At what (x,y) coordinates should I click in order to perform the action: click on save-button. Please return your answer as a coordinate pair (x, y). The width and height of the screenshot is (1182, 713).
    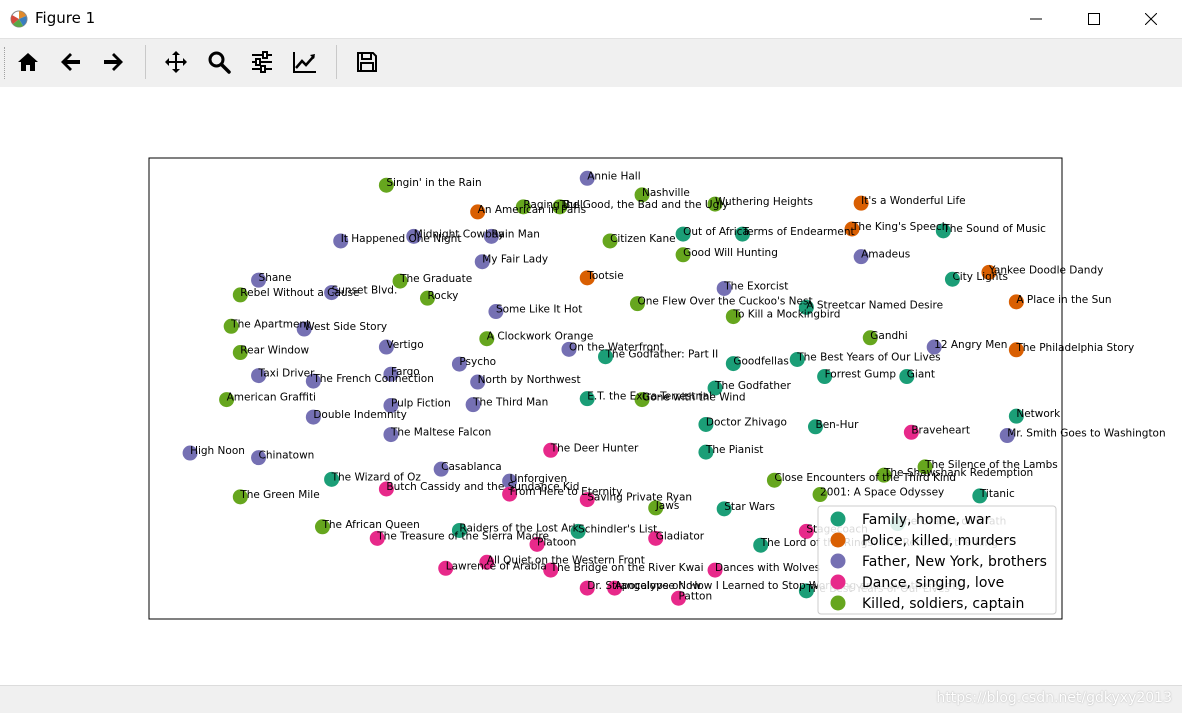
    Looking at the image, I should click on (367, 62).